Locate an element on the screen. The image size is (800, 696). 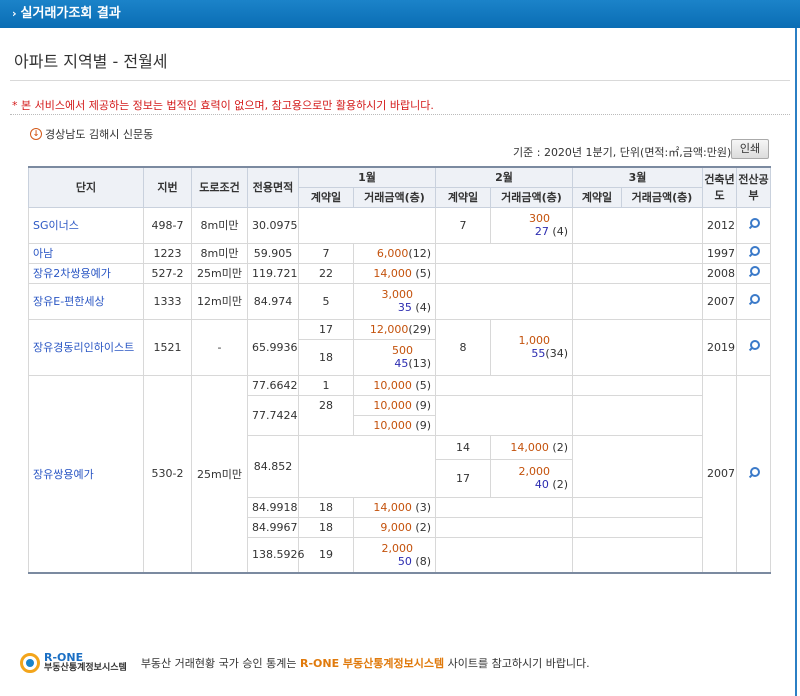
floor-value: (8) is located at coordinates (423, 561).